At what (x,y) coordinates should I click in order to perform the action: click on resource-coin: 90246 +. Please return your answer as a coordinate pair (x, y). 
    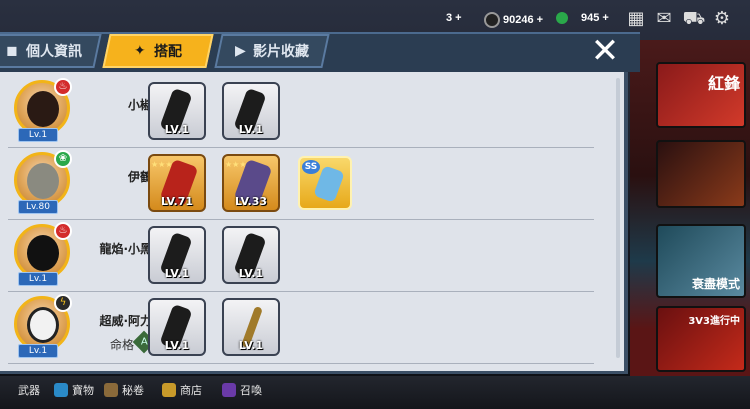
    Looking at the image, I should click on (513, 20).